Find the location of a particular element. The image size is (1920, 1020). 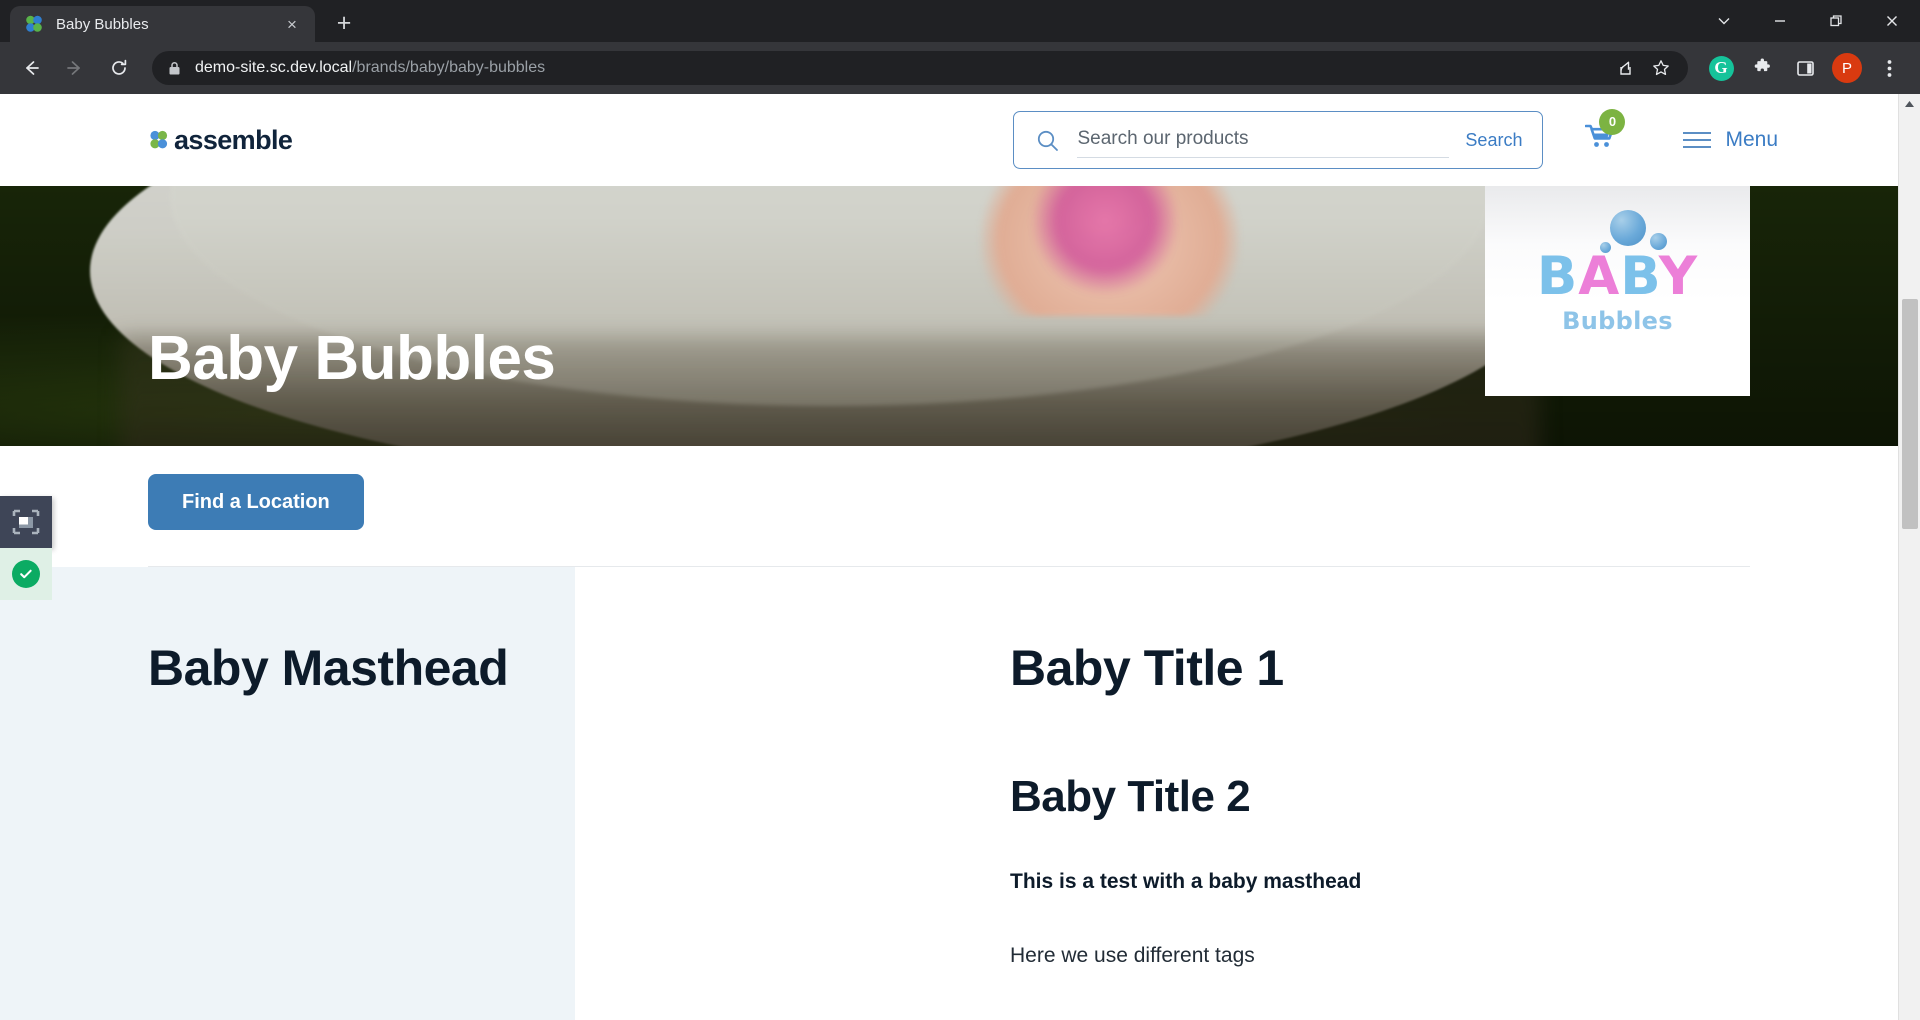

page-scrollbar is located at coordinates (1909, 557).